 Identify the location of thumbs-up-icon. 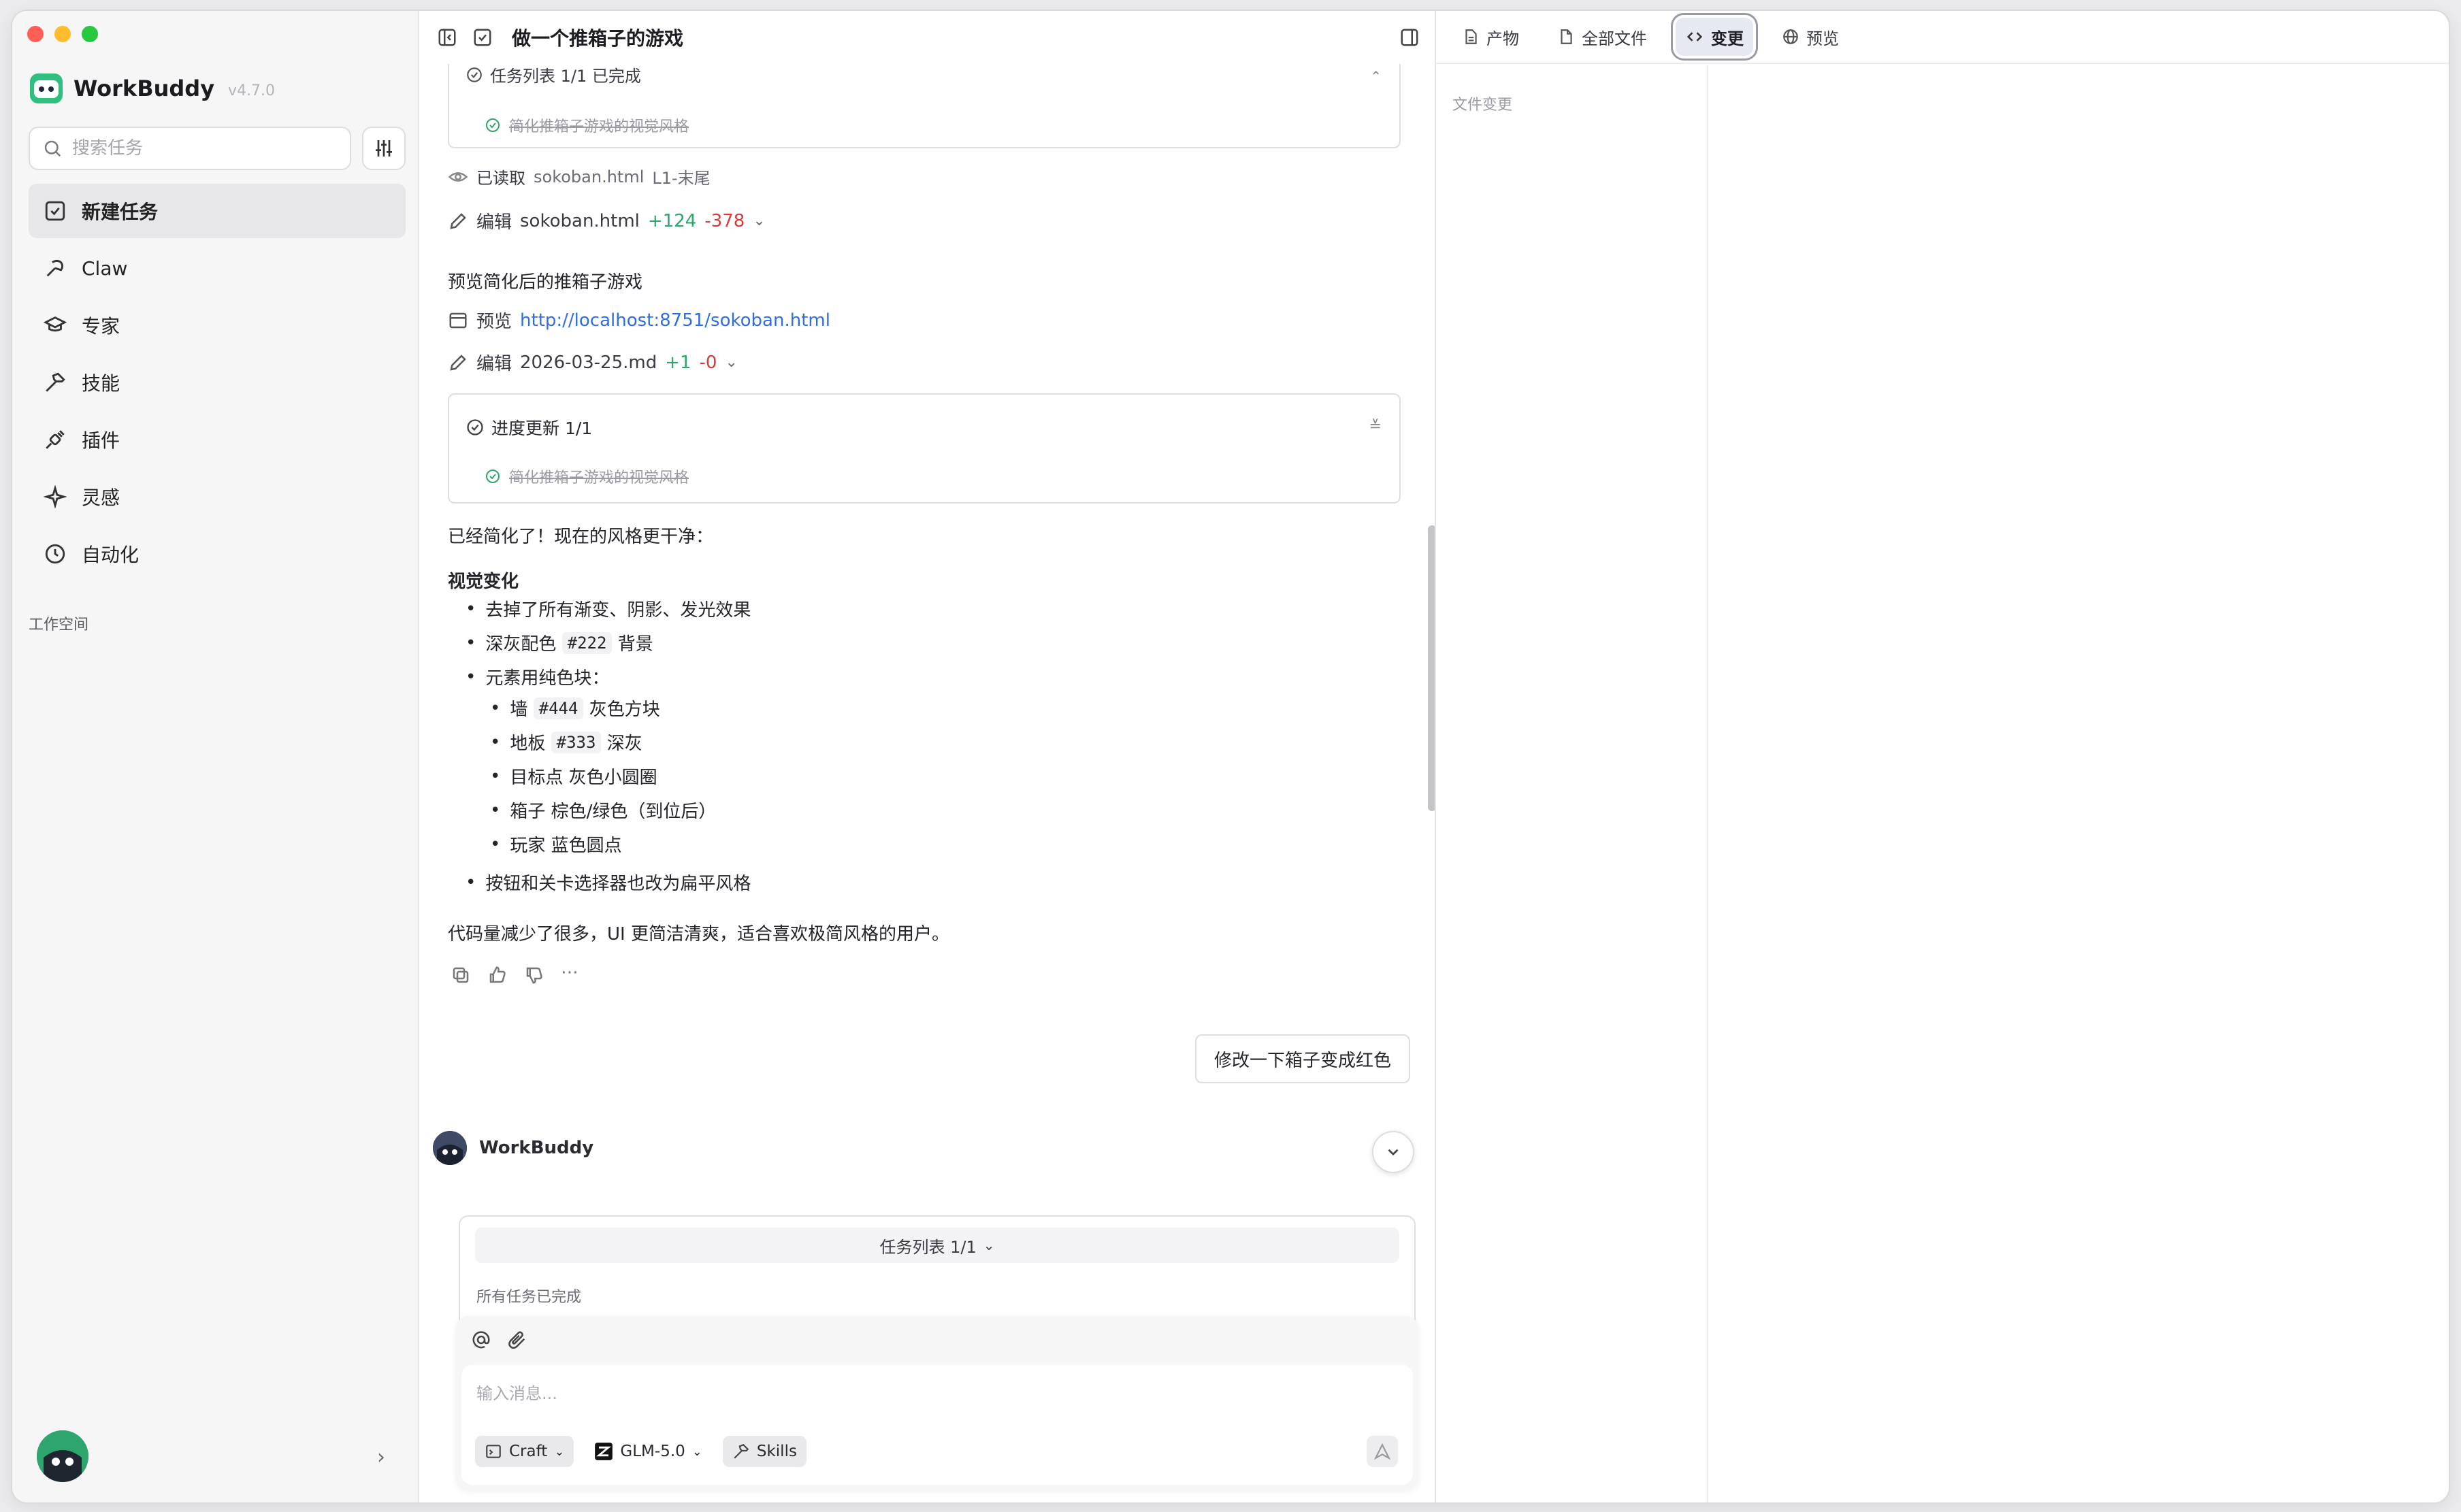
(497, 975).